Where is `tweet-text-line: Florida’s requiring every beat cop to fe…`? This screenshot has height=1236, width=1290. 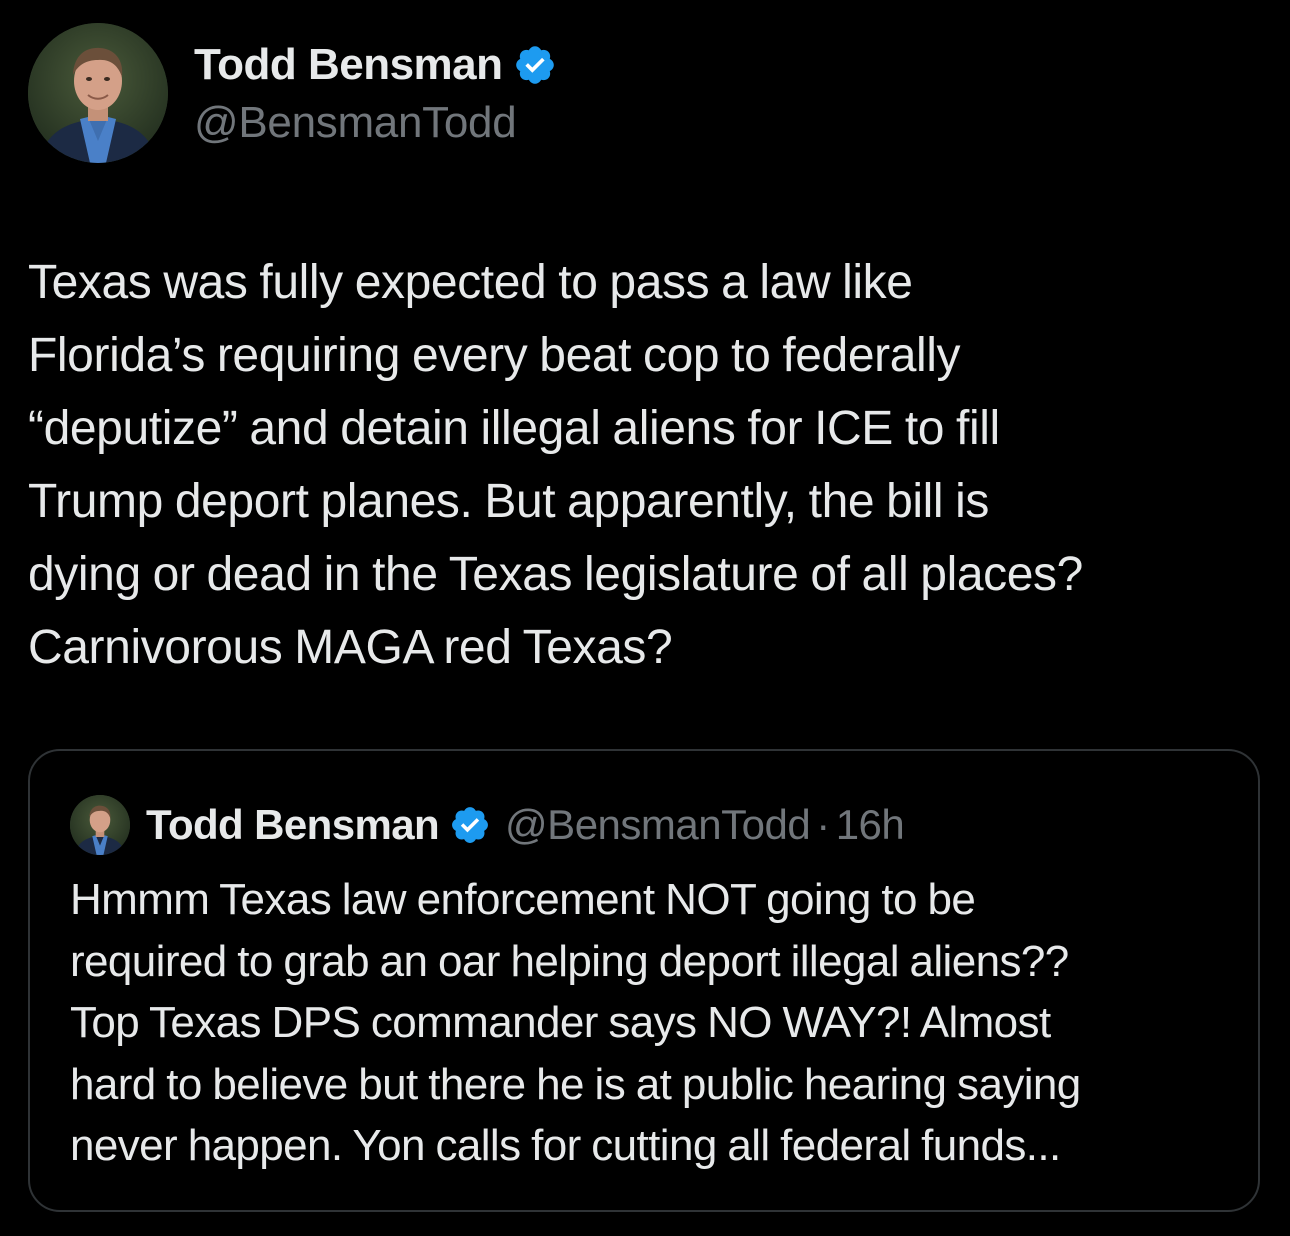
tweet-text-line: Florida’s requiring every beat cop to fe… is located at coordinates (494, 355).